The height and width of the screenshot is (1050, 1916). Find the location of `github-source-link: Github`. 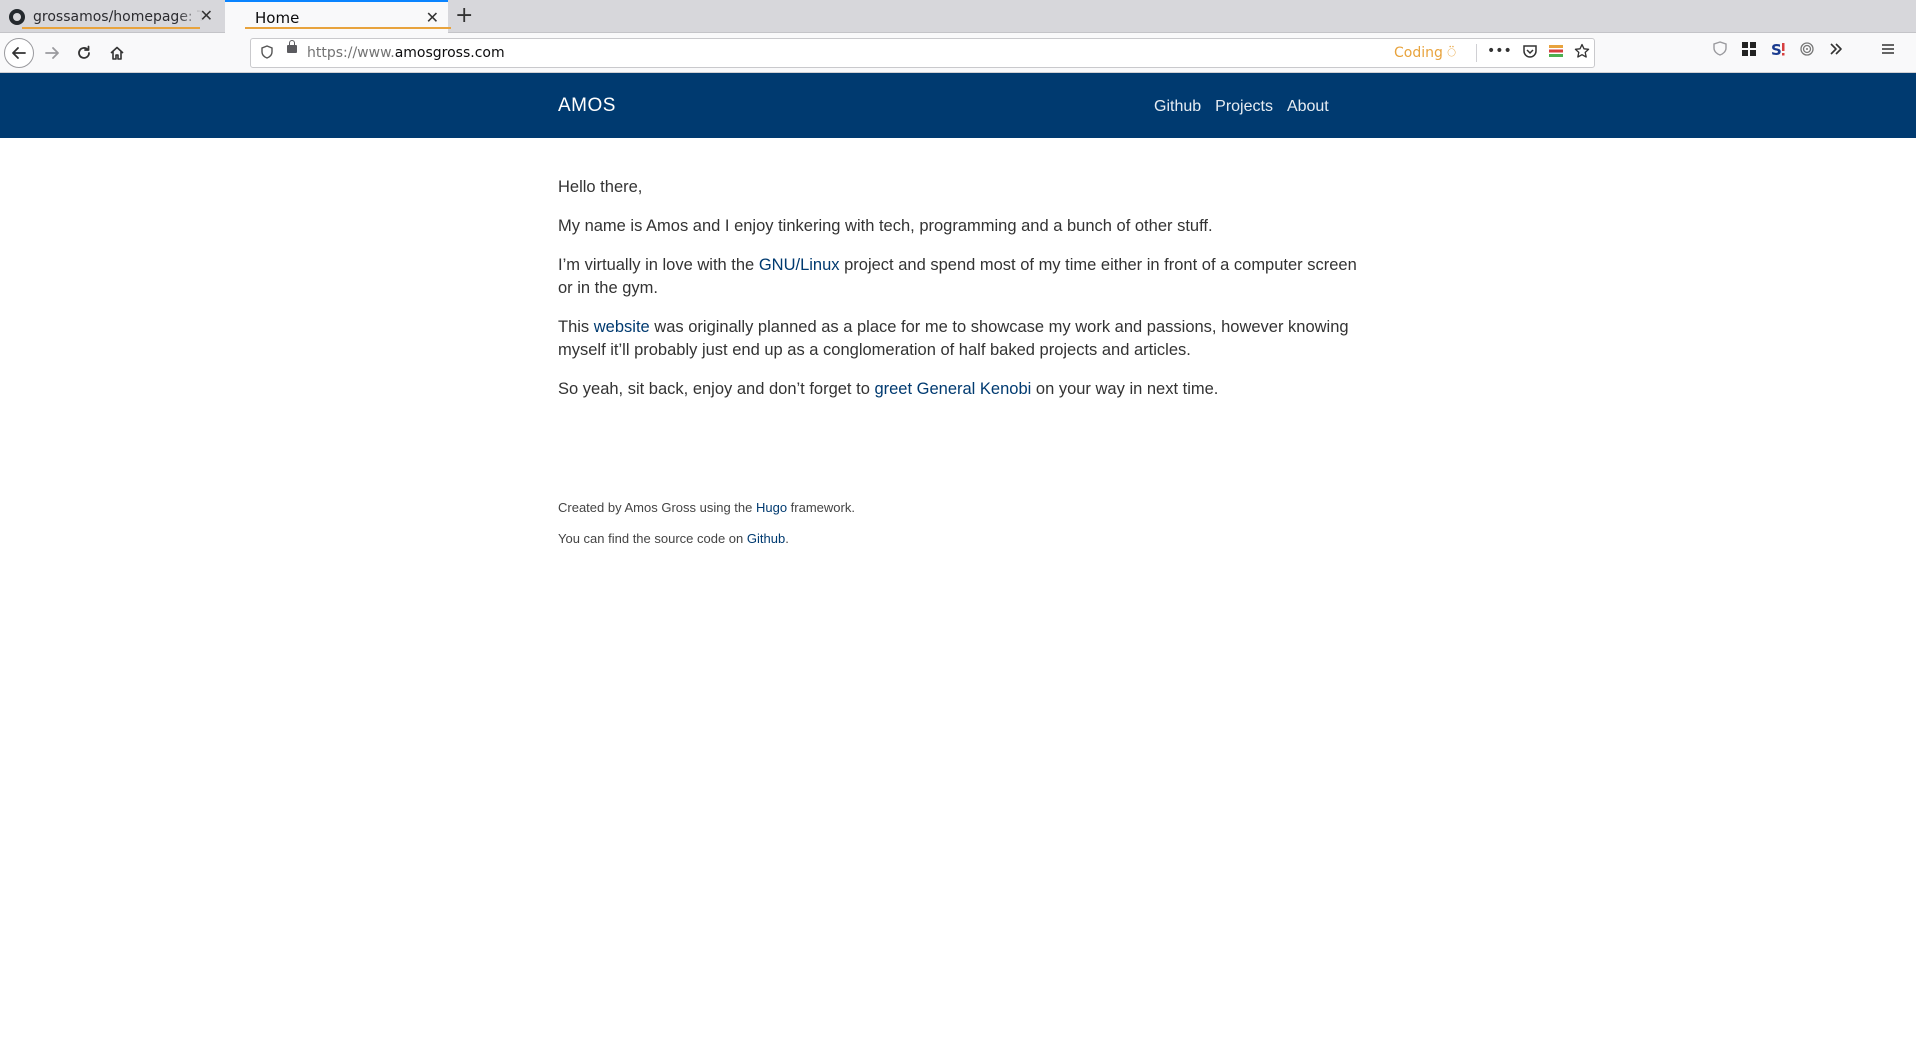

github-source-link: Github is located at coordinates (766, 538).